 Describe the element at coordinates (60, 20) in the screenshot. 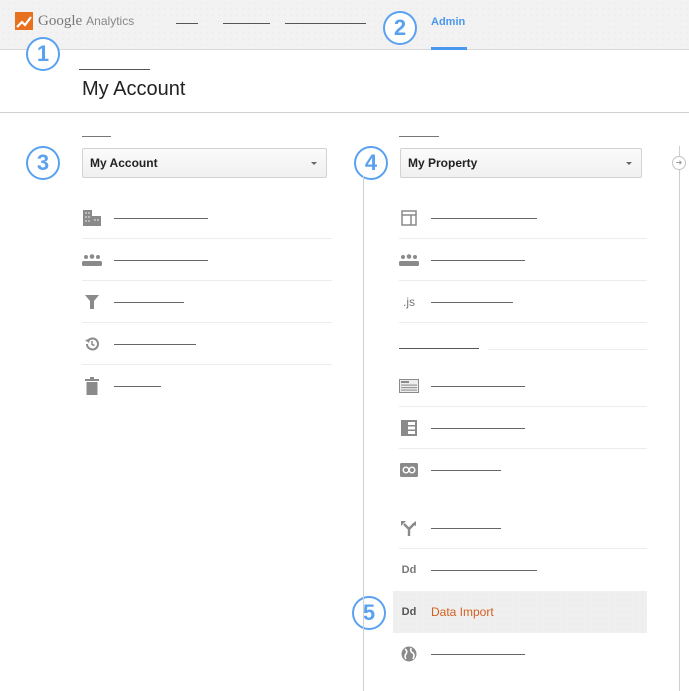

I see `logo-google-text: Google` at that location.